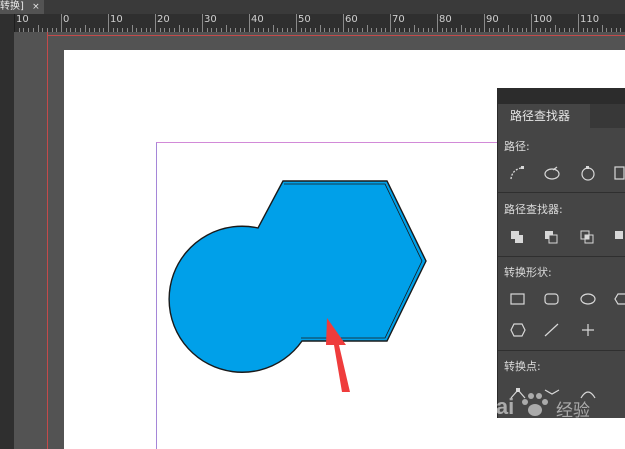 The height and width of the screenshot is (449, 625). I want to click on convert-rectangle-button, so click(518, 299).